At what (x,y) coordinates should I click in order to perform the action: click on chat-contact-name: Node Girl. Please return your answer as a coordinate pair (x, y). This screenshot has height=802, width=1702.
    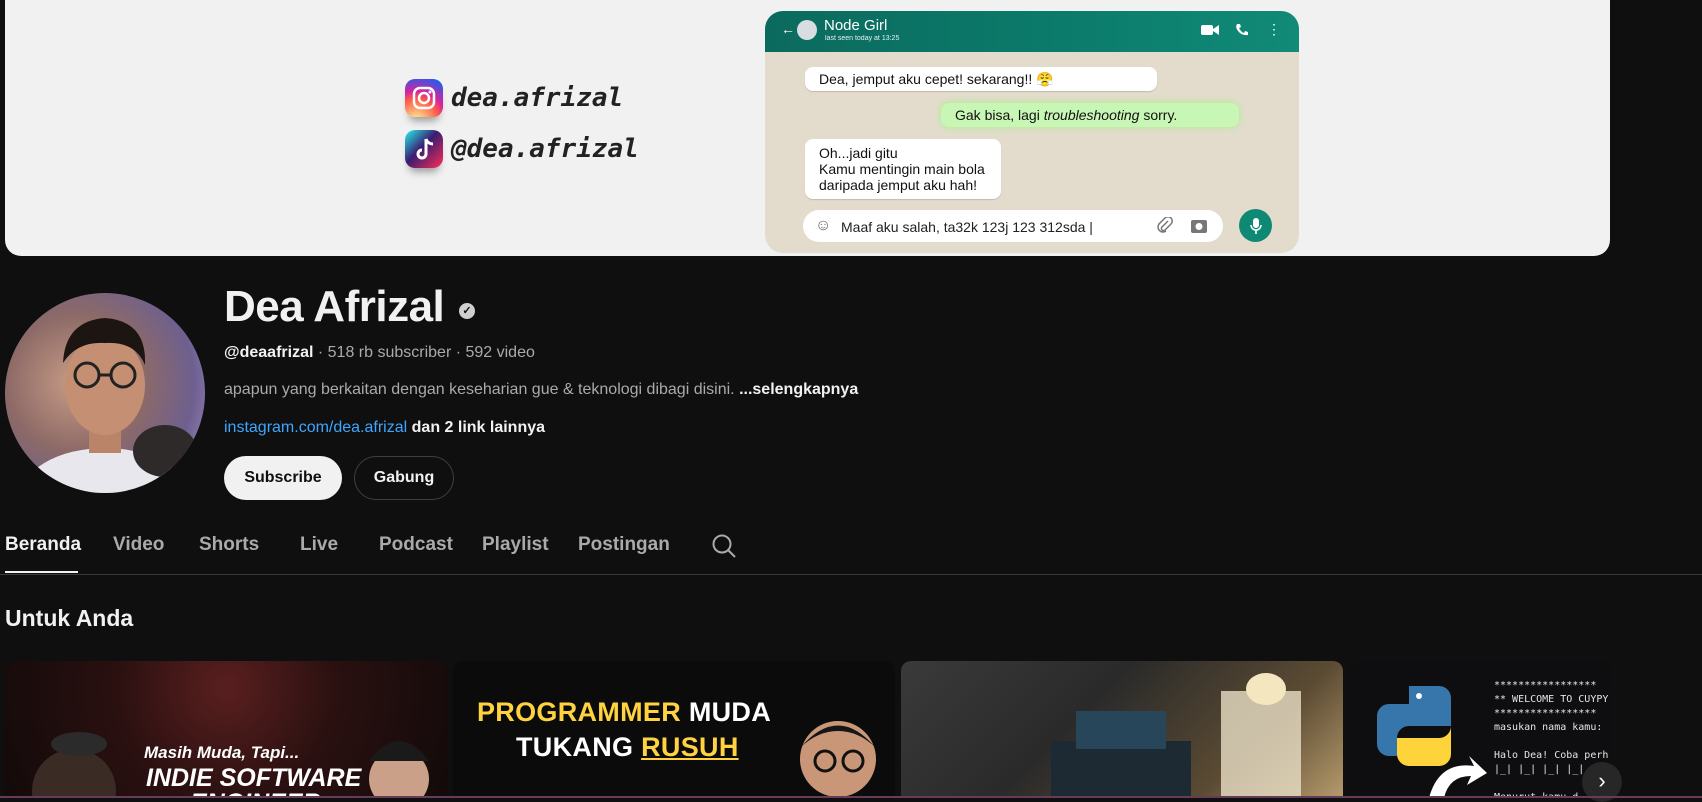
    Looking at the image, I should click on (856, 25).